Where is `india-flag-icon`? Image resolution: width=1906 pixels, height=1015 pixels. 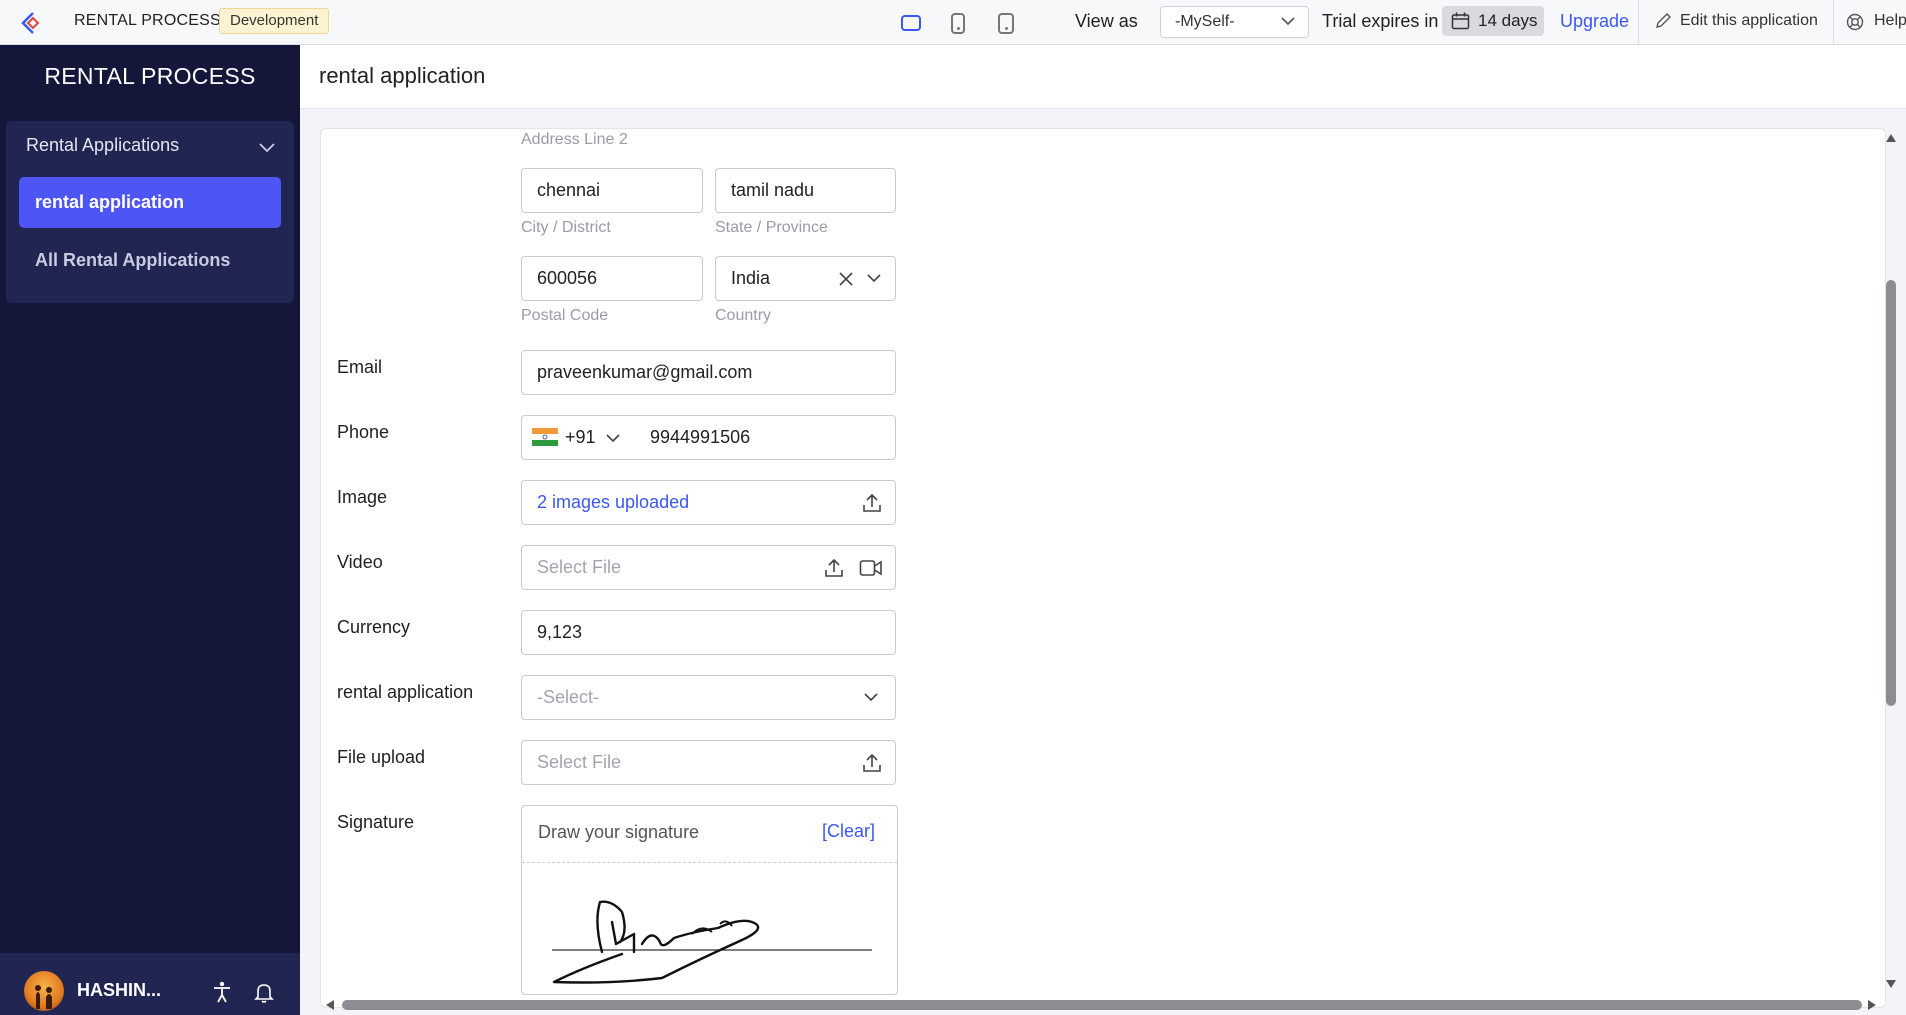 india-flag-icon is located at coordinates (545, 437).